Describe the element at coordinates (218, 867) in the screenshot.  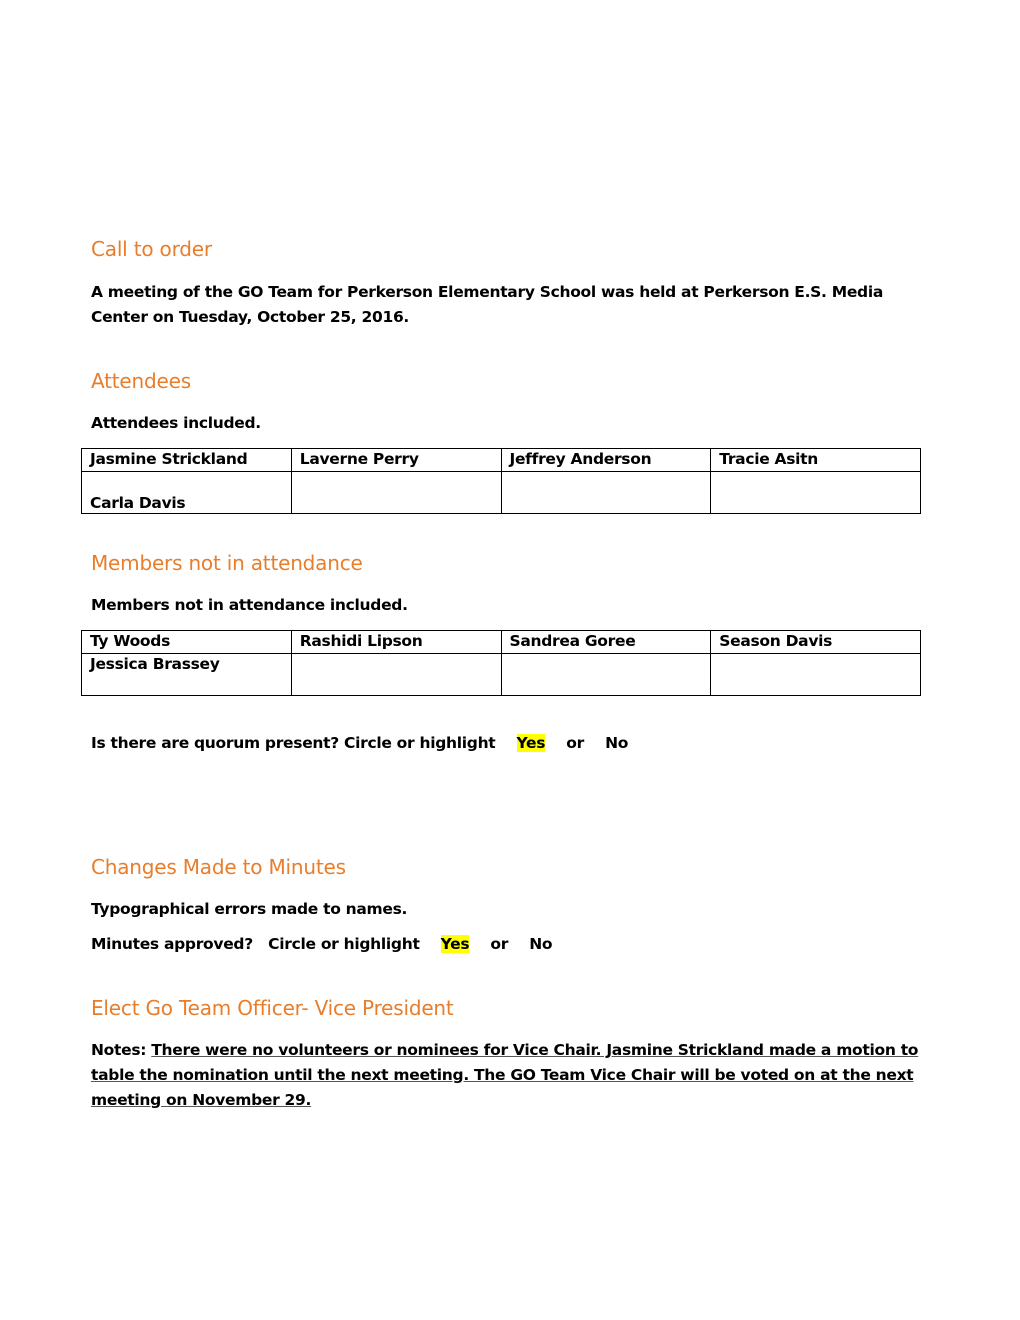
I see `changes-heading: Changes Made to Minutes` at that location.